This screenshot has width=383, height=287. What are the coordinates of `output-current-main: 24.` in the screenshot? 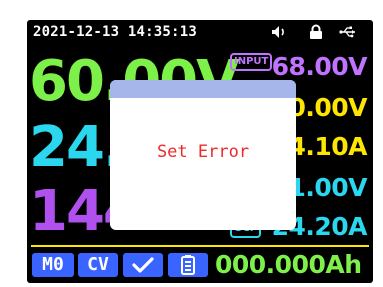 It's located at (76, 147).